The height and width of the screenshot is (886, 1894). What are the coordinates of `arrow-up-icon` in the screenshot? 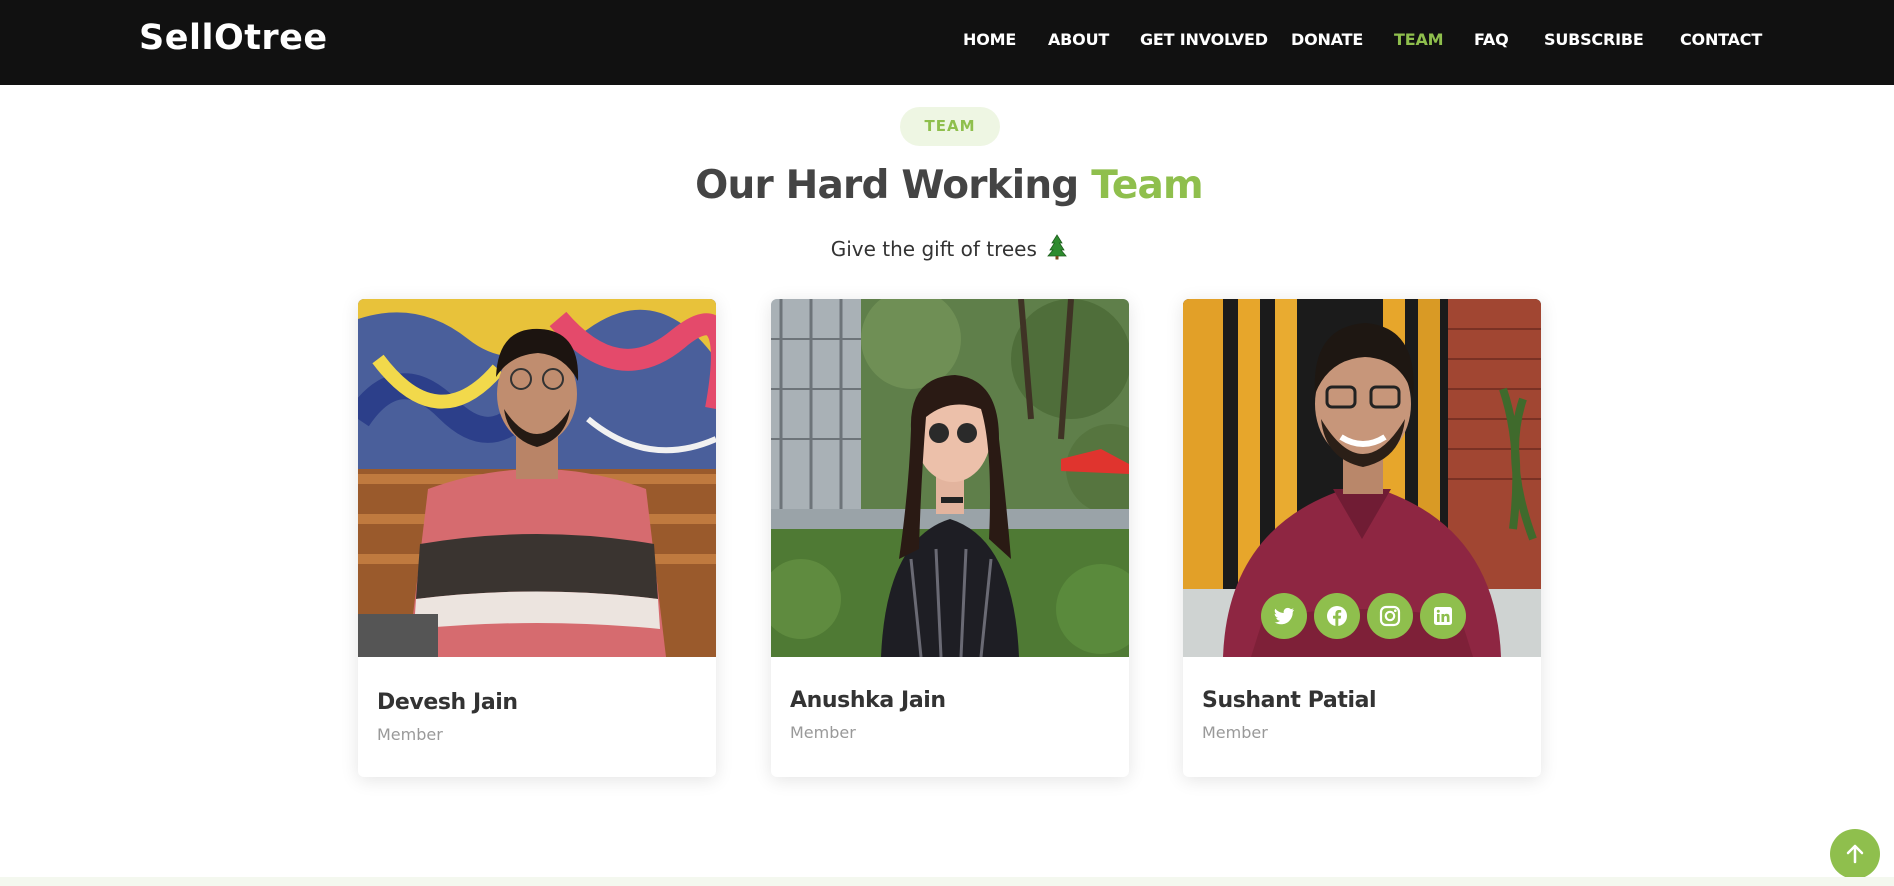 It's located at (1855, 854).